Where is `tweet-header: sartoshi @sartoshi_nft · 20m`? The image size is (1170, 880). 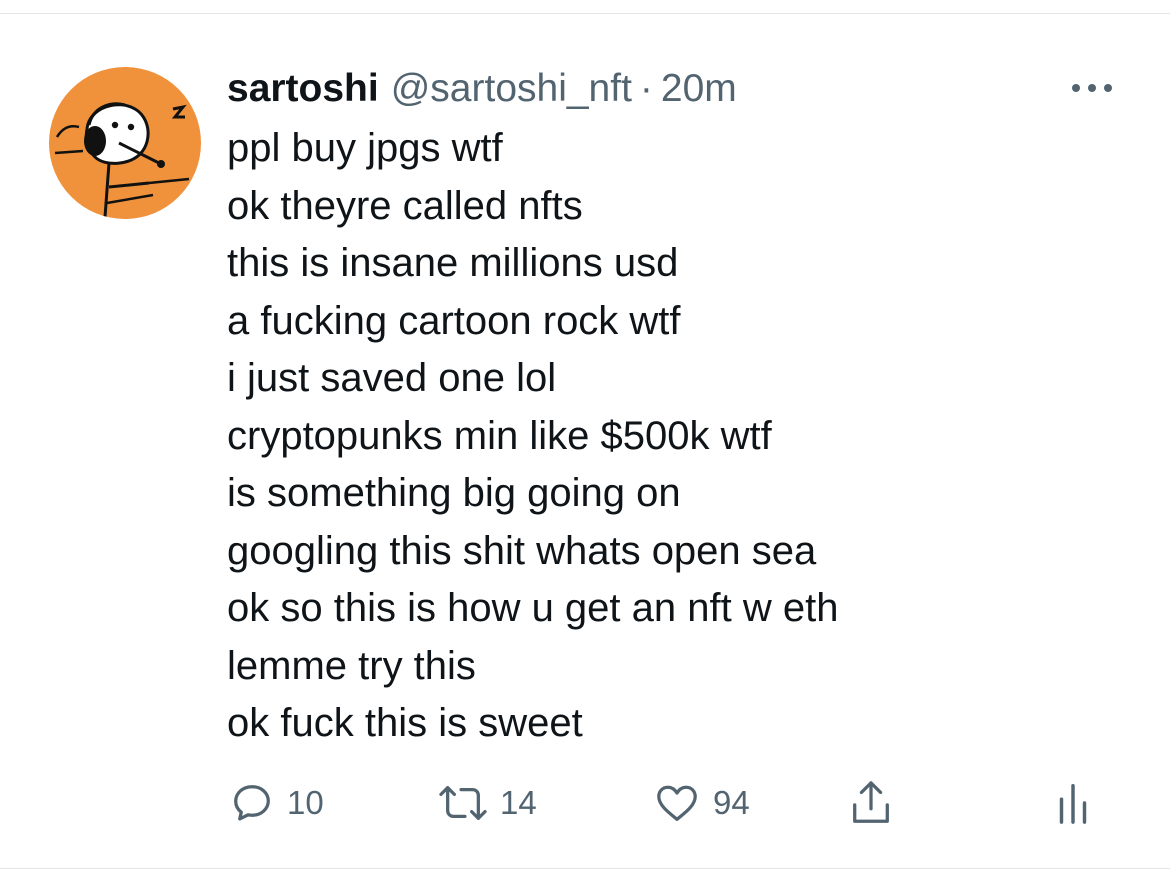
tweet-header: sartoshi @sartoshi_nft · 20m is located at coordinates (482, 89).